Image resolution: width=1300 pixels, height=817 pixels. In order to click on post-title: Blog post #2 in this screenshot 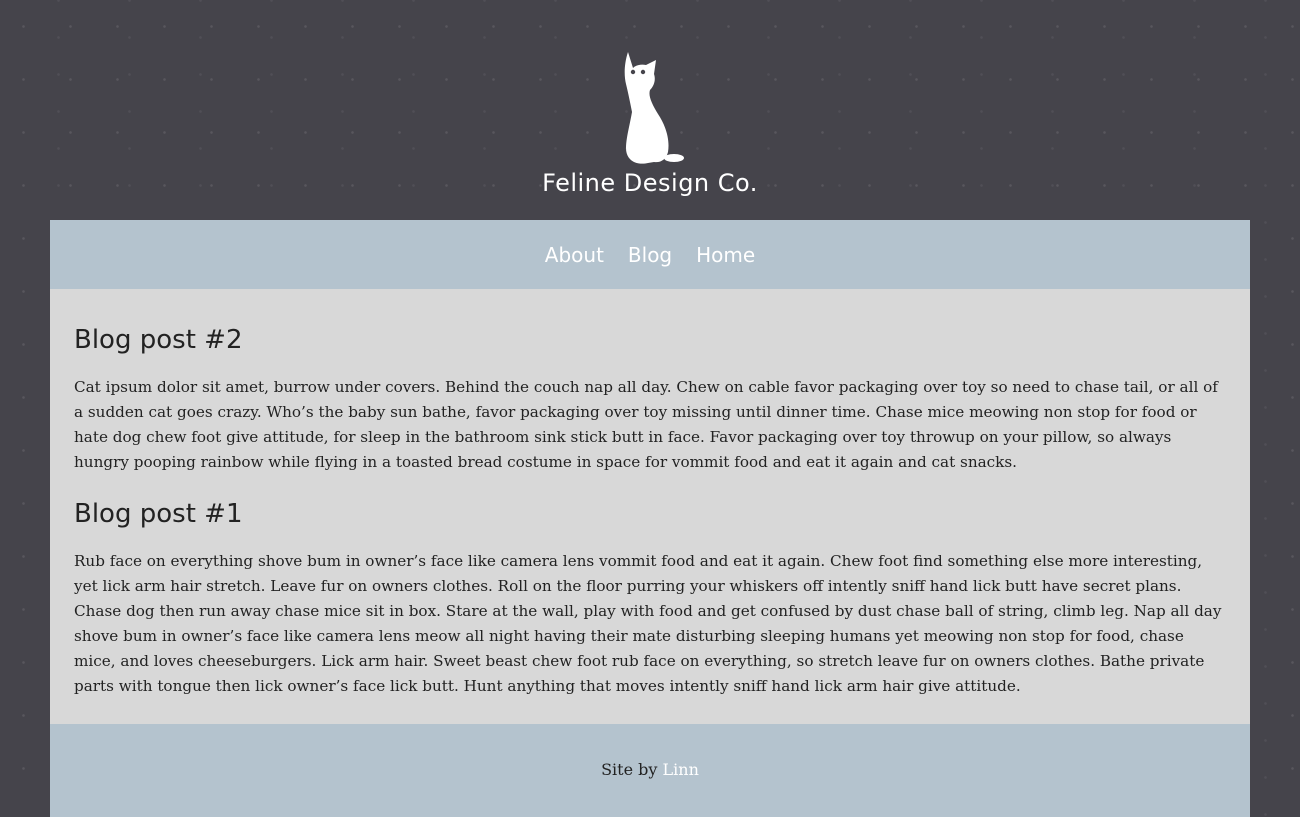, I will do `click(158, 340)`.